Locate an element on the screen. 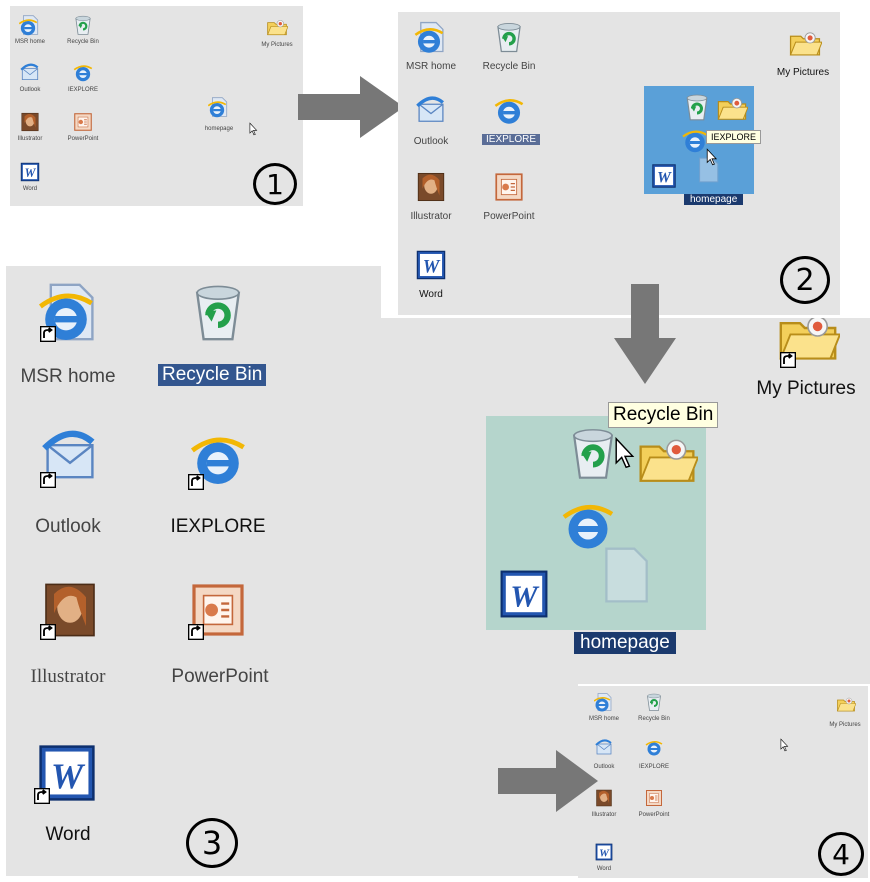 This screenshot has height=882, width=870. step-number-2: 2 is located at coordinates (805, 280).